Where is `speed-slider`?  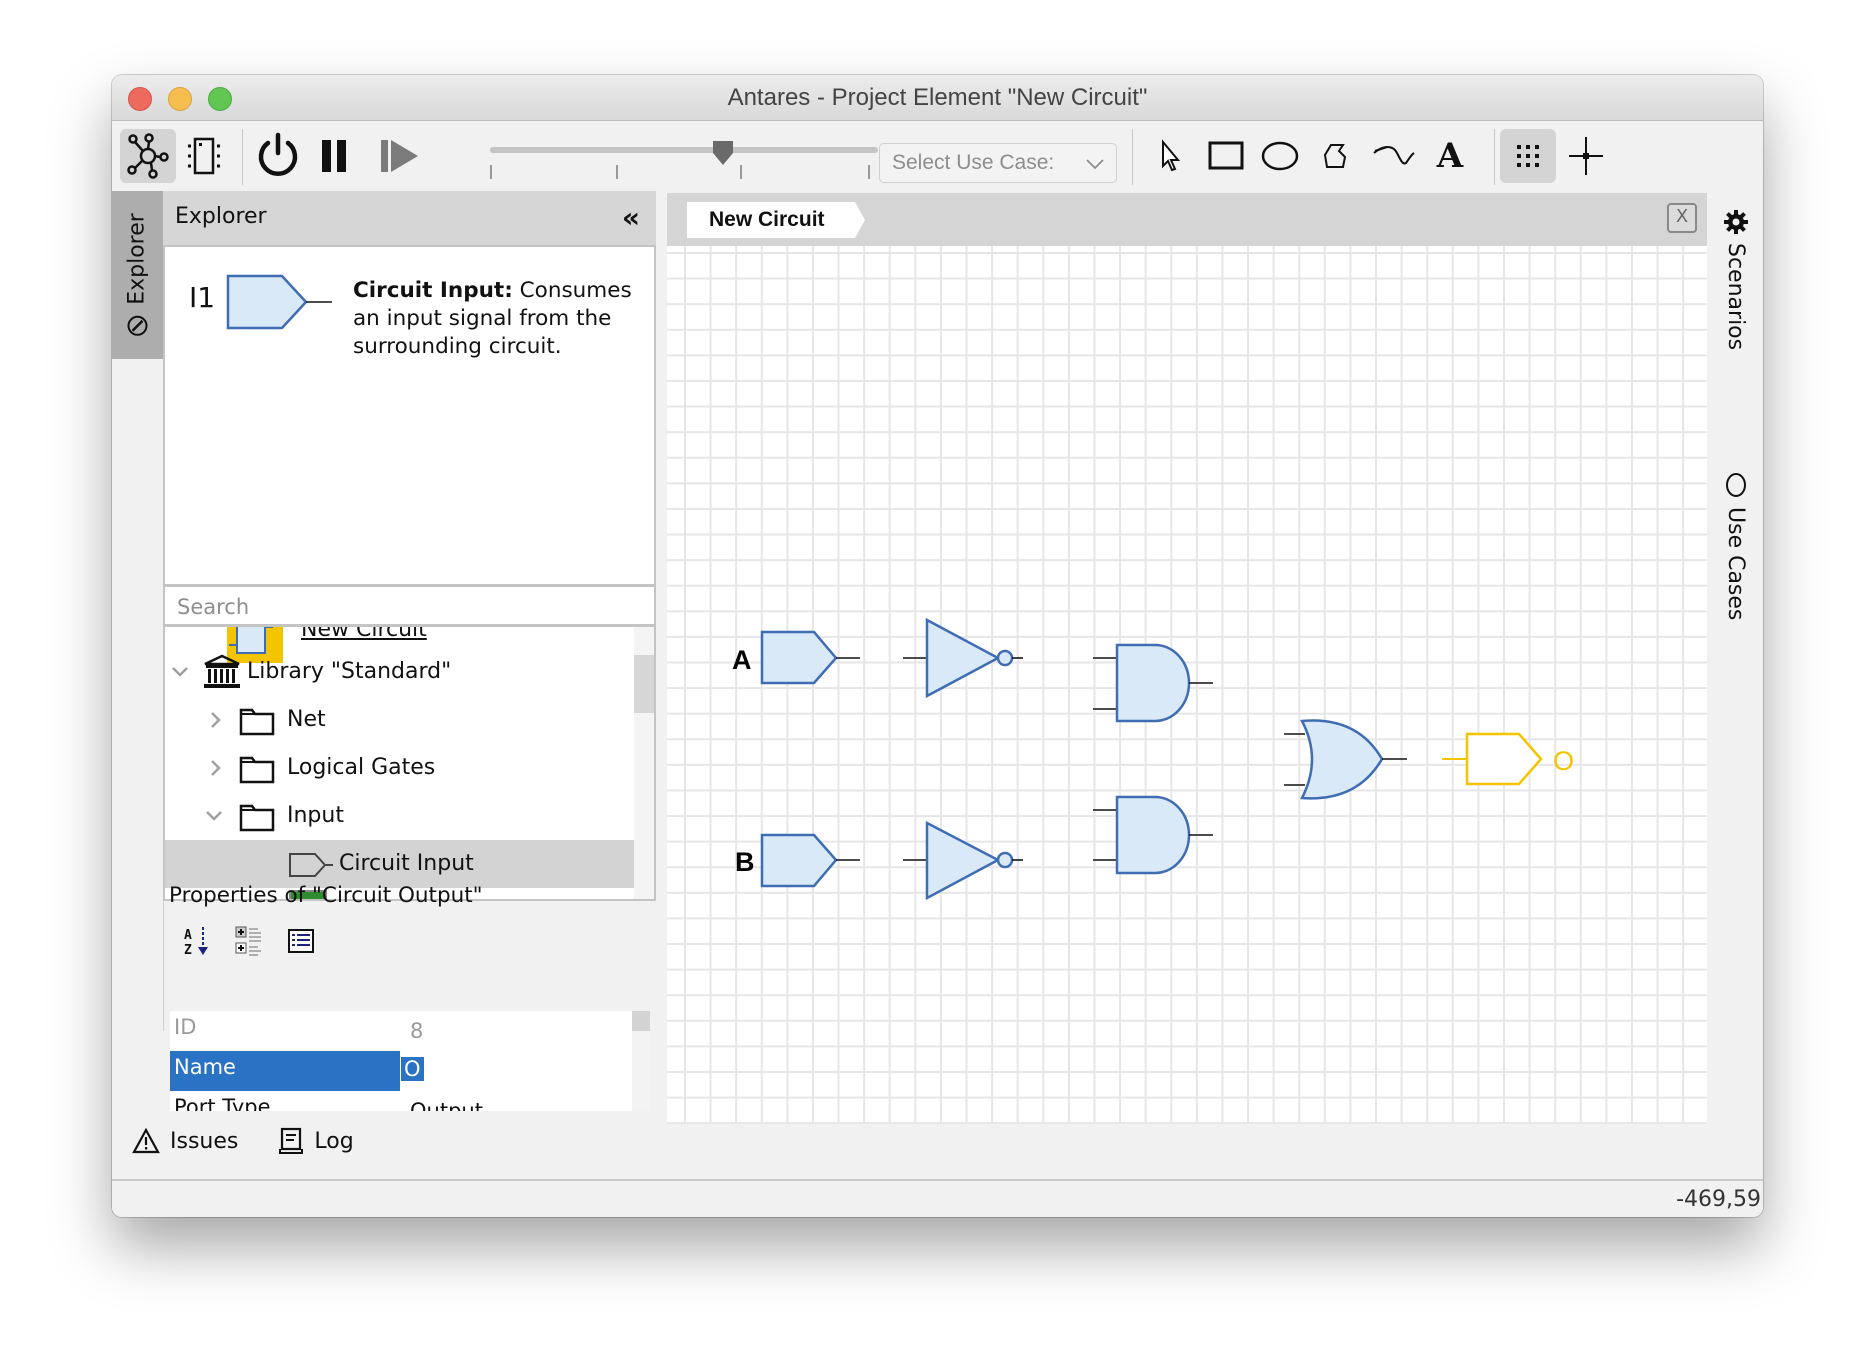
speed-slider is located at coordinates (684, 160).